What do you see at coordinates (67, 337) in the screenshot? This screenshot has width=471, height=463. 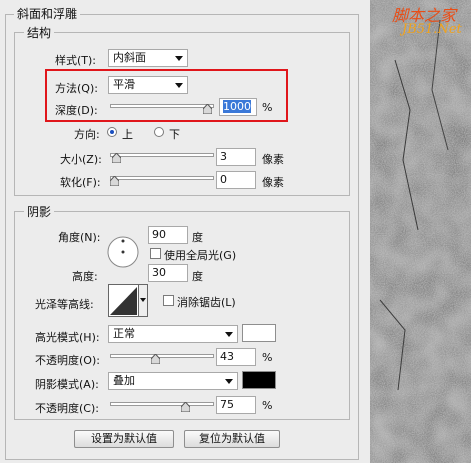 I see `highlight-mode-label: 高光模式(H):` at bounding box center [67, 337].